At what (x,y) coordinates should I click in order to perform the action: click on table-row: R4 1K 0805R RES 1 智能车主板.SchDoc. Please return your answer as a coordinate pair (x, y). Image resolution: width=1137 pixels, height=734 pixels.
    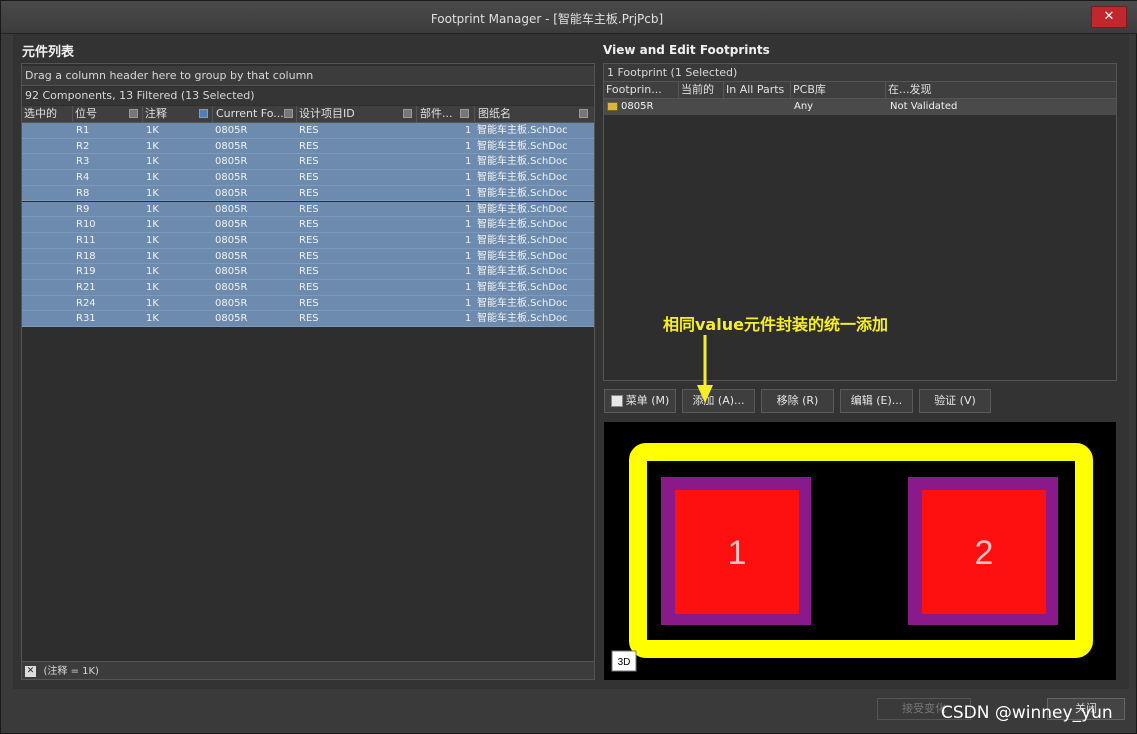
    Looking at the image, I should click on (308, 178).